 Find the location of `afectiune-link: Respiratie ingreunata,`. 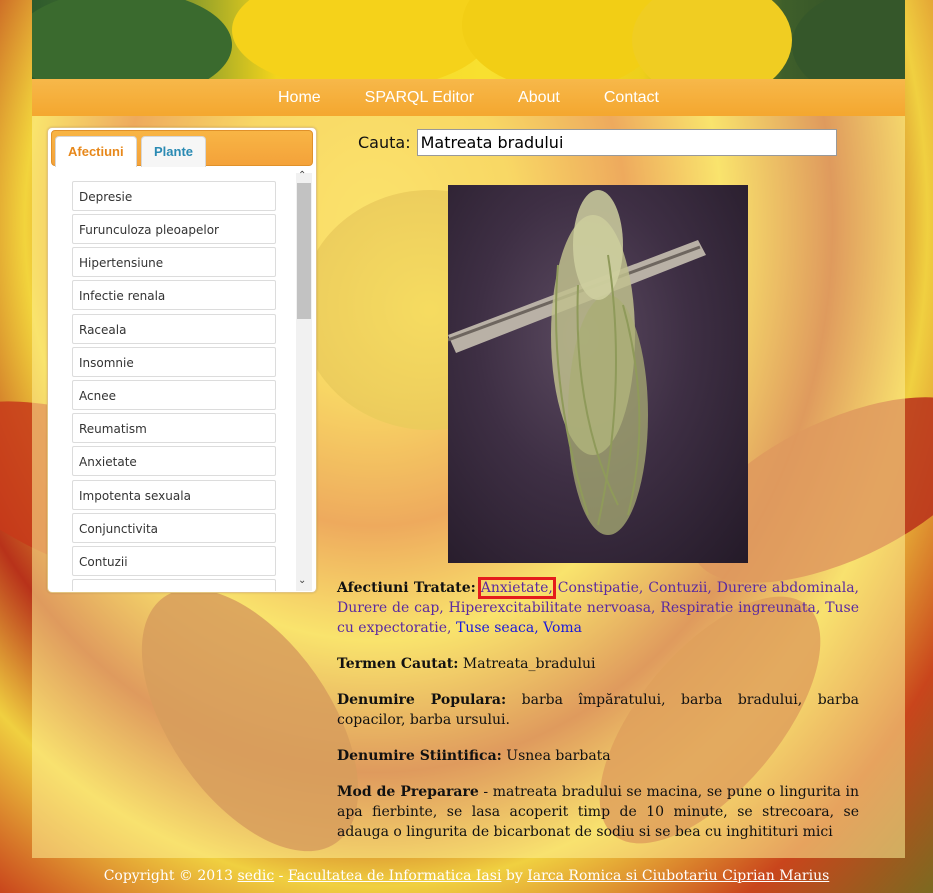

afectiune-link: Respiratie ingreunata, is located at coordinates (740, 608).